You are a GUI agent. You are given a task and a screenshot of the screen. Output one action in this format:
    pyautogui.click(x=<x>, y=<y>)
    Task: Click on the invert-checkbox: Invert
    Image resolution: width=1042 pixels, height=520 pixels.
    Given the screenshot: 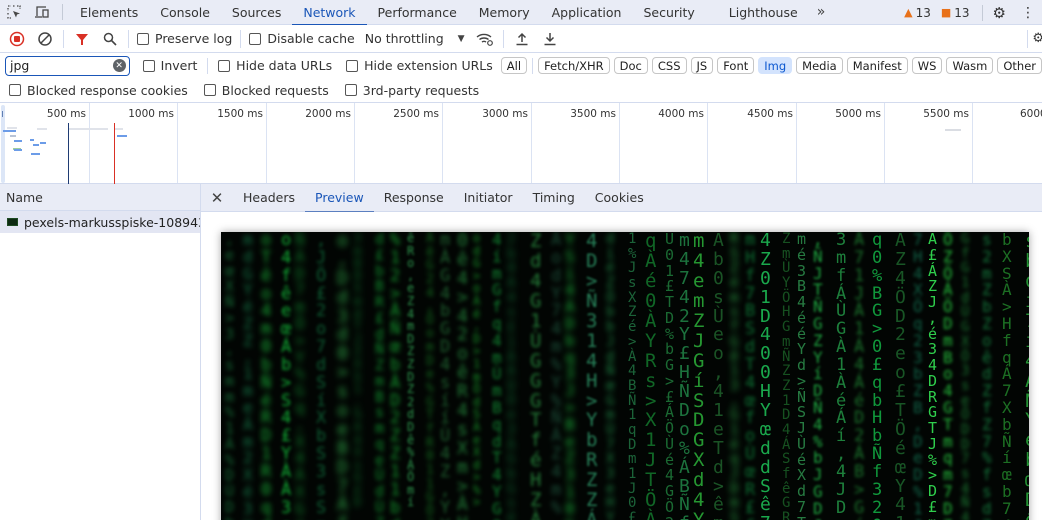 What is the action you would take?
    pyautogui.click(x=170, y=65)
    